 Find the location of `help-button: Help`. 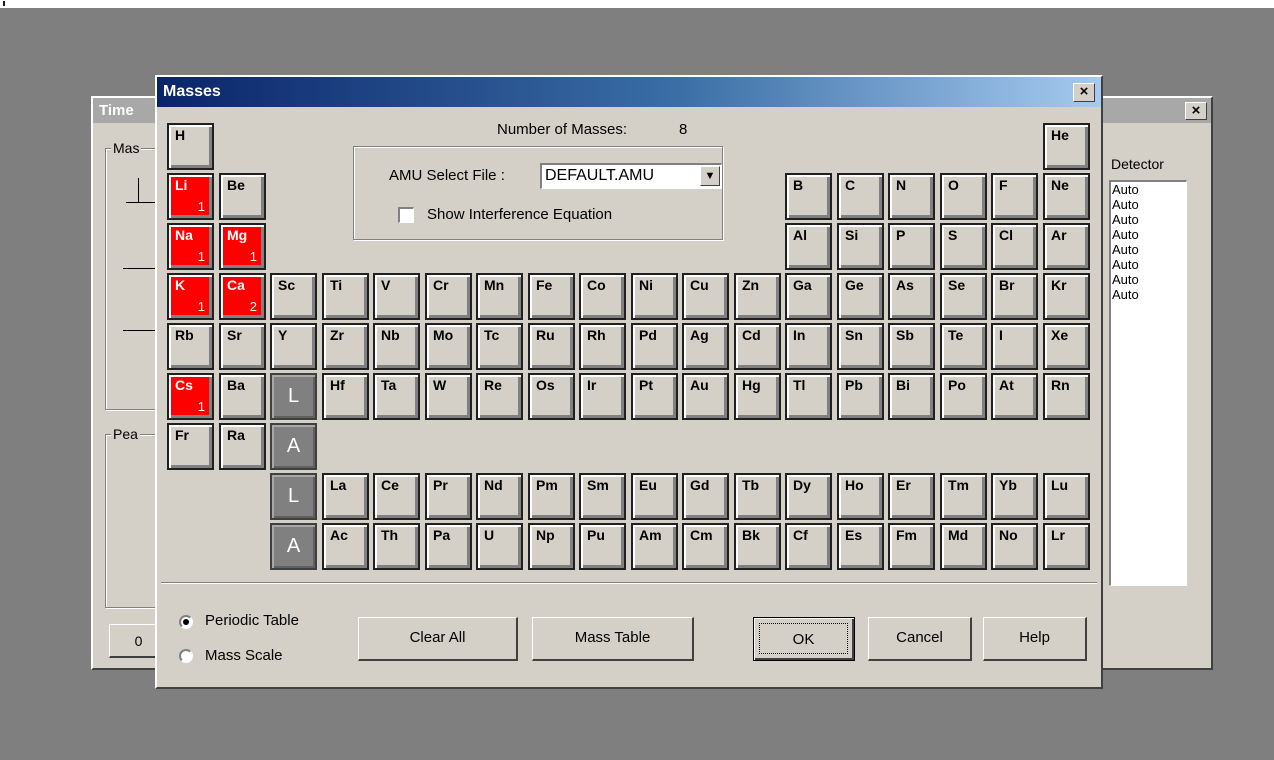

help-button: Help is located at coordinates (1035, 639).